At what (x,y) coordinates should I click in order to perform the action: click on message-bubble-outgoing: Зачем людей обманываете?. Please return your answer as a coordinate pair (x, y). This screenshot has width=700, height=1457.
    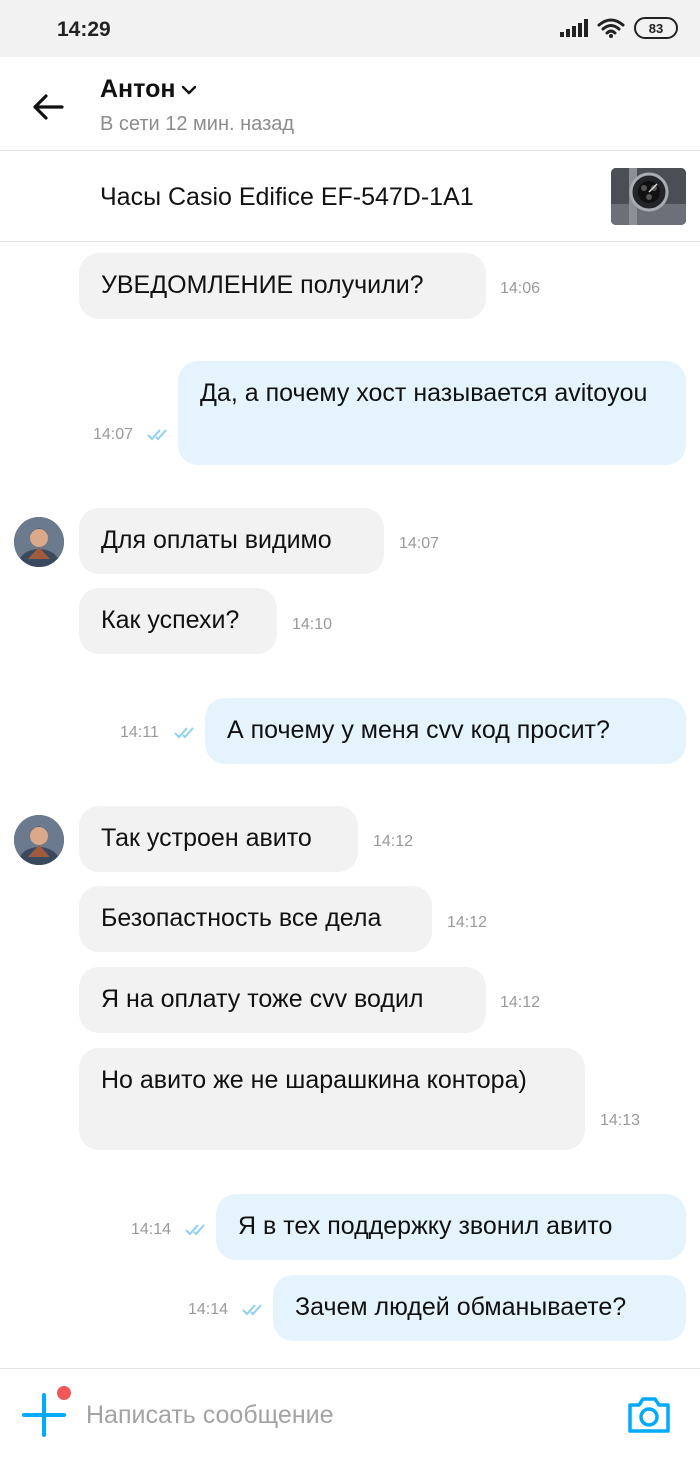
    Looking at the image, I should click on (479, 1308).